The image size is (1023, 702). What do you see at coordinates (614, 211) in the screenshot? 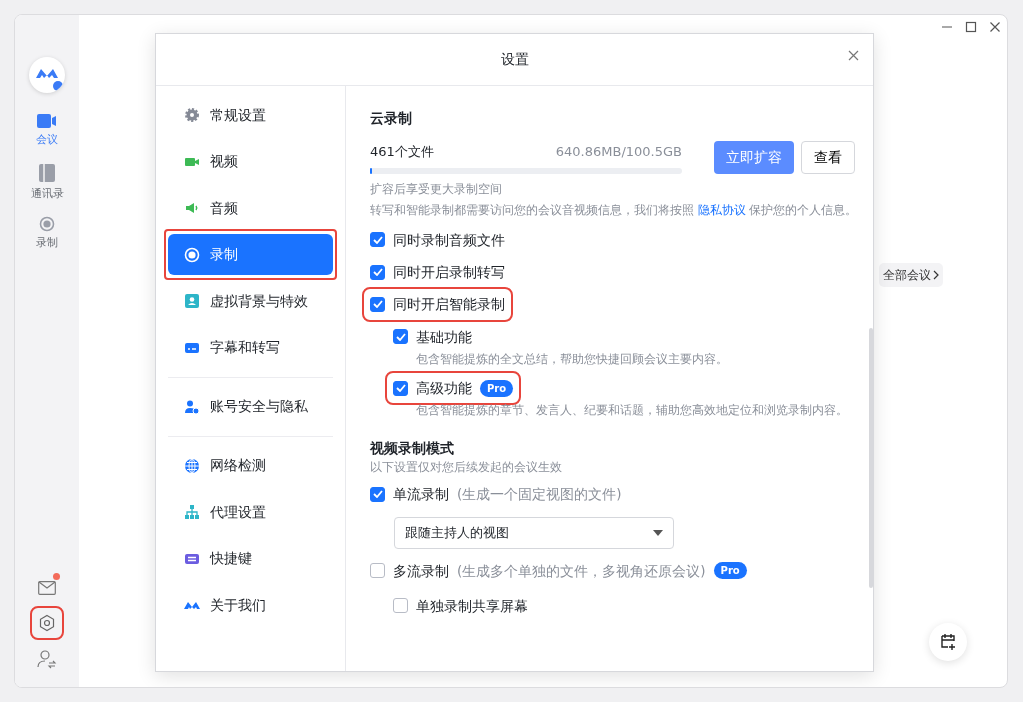
I see `privacy-notice: 转写和智能录制都需要访问您的会议音视频信息，我们将按照 隐私协议 保护您的个人信息。` at bounding box center [614, 211].